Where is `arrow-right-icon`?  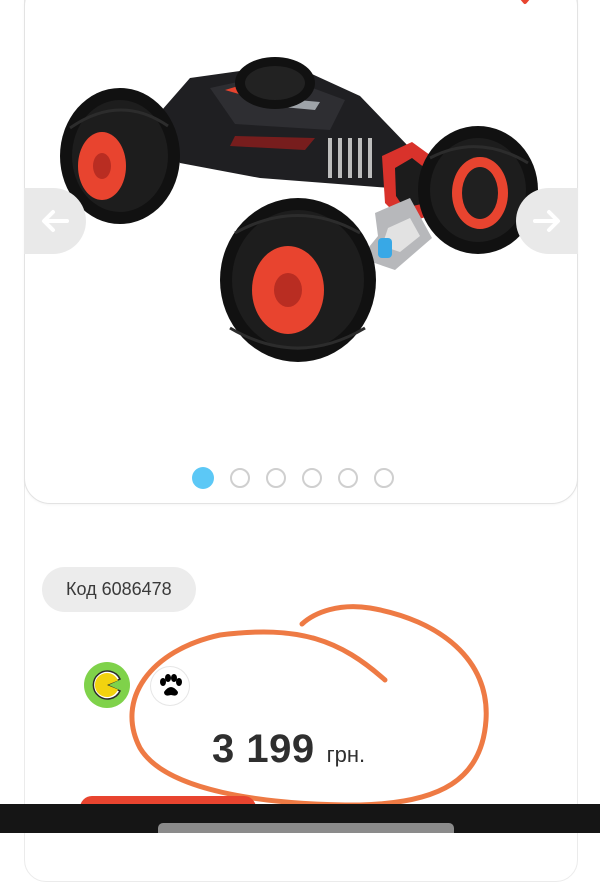 arrow-right-icon is located at coordinates (546, 221).